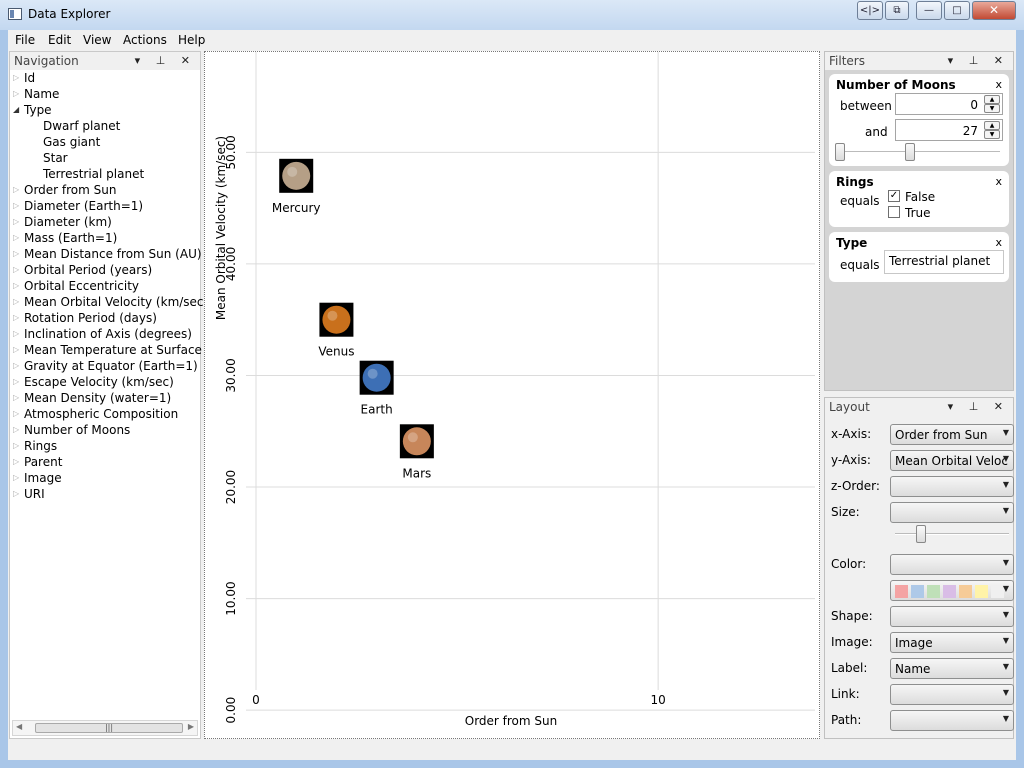 Image resolution: width=1024 pixels, height=768 pixels. Describe the element at coordinates (77, 430) in the screenshot. I see `nav-item: Number of Moons` at that location.